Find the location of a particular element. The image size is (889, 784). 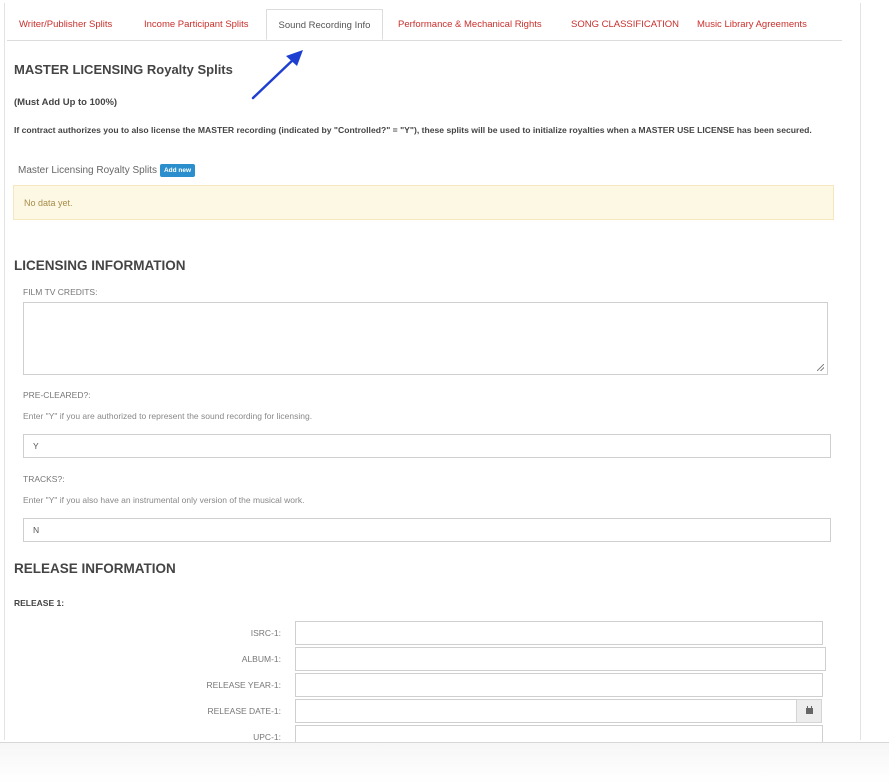

master-splits-label: Master Licensing Royalty Splits is located at coordinates (87, 171).